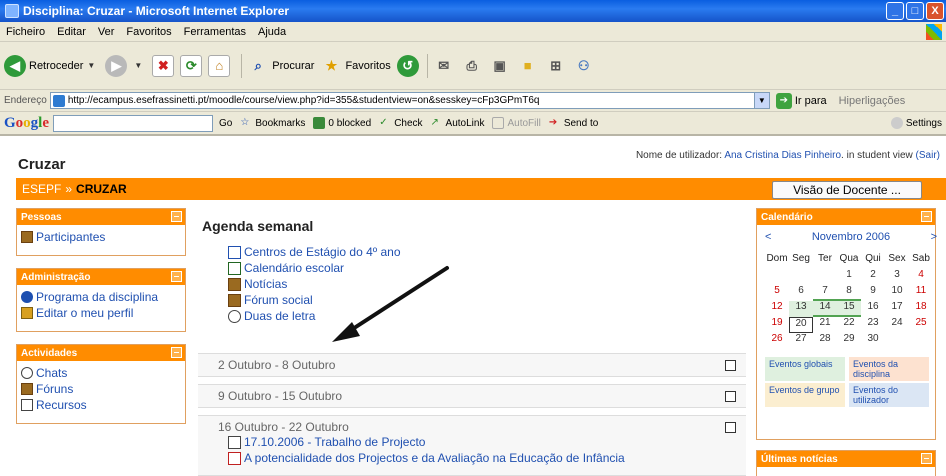 Image resolution: width=946 pixels, height=476 pixels. What do you see at coordinates (101, 237) in the screenshot?
I see `participants-link: Participantes` at bounding box center [101, 237].